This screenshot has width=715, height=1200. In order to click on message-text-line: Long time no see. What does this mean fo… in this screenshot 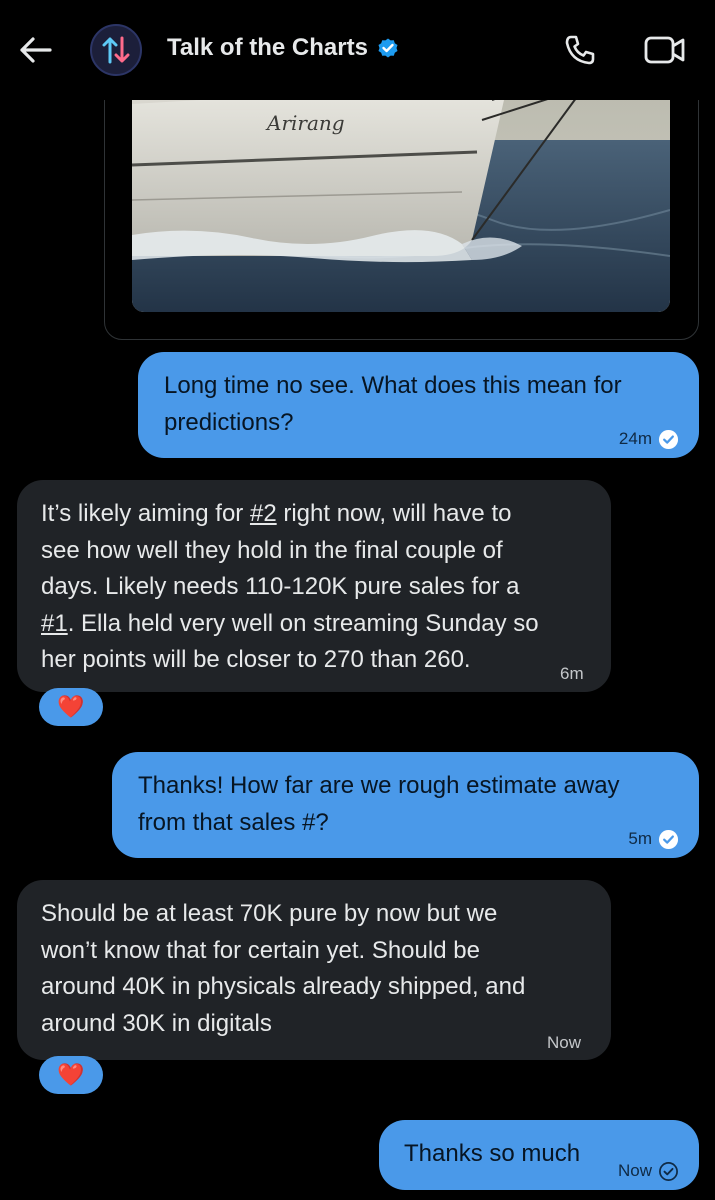, I will do `click(393, 385)`.